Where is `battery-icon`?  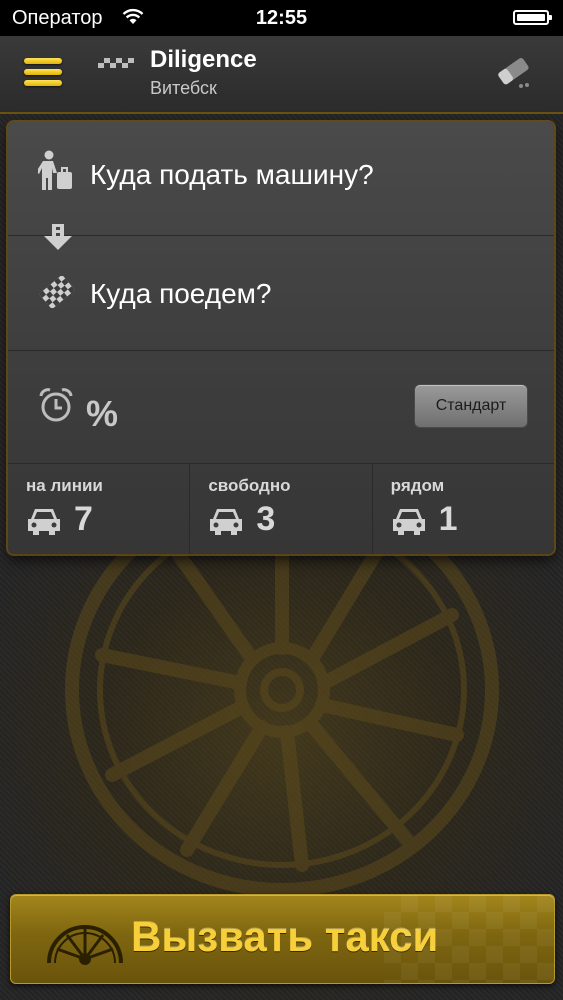 battery-icon is located at coordinates (532, 17).